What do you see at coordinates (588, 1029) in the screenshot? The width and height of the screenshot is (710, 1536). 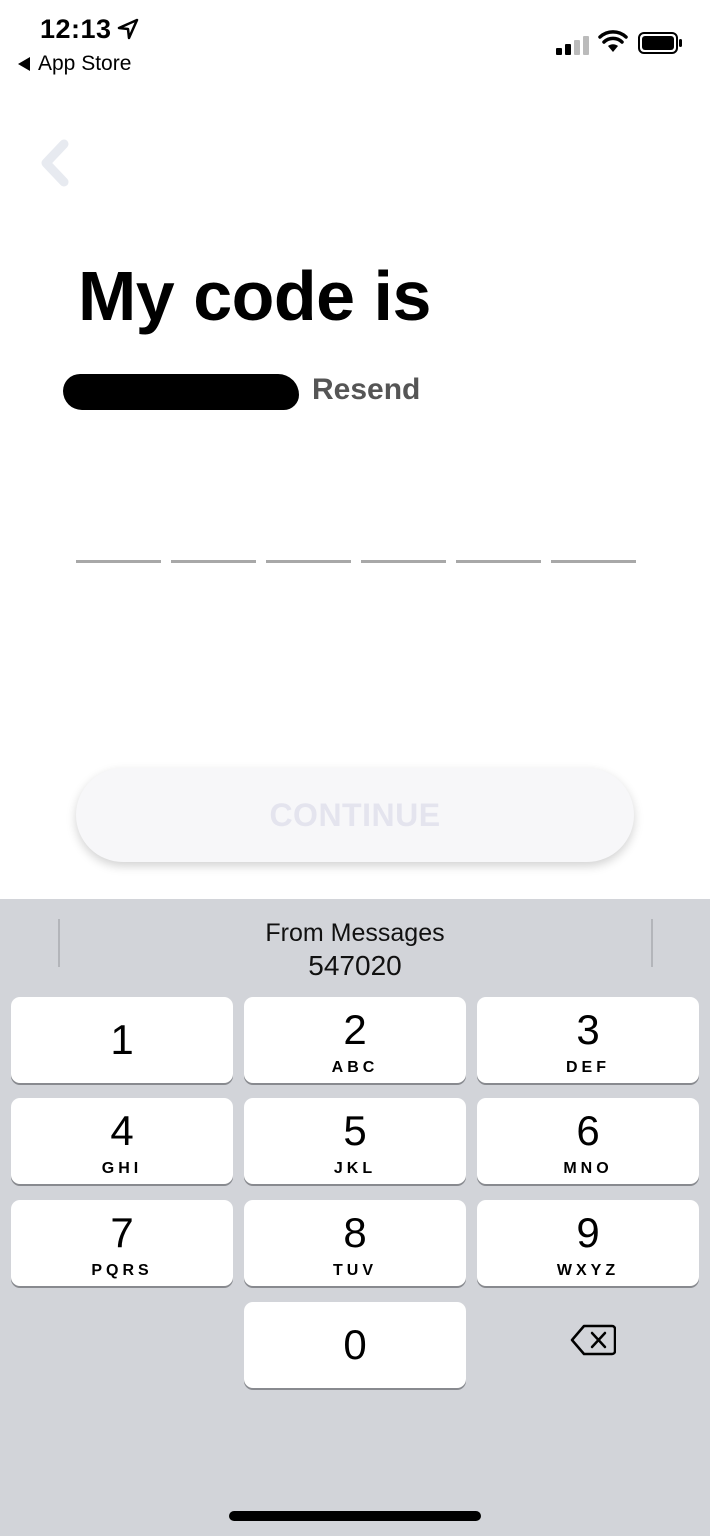 I see `key-digit: 3` at bounding box center [588, 1029].